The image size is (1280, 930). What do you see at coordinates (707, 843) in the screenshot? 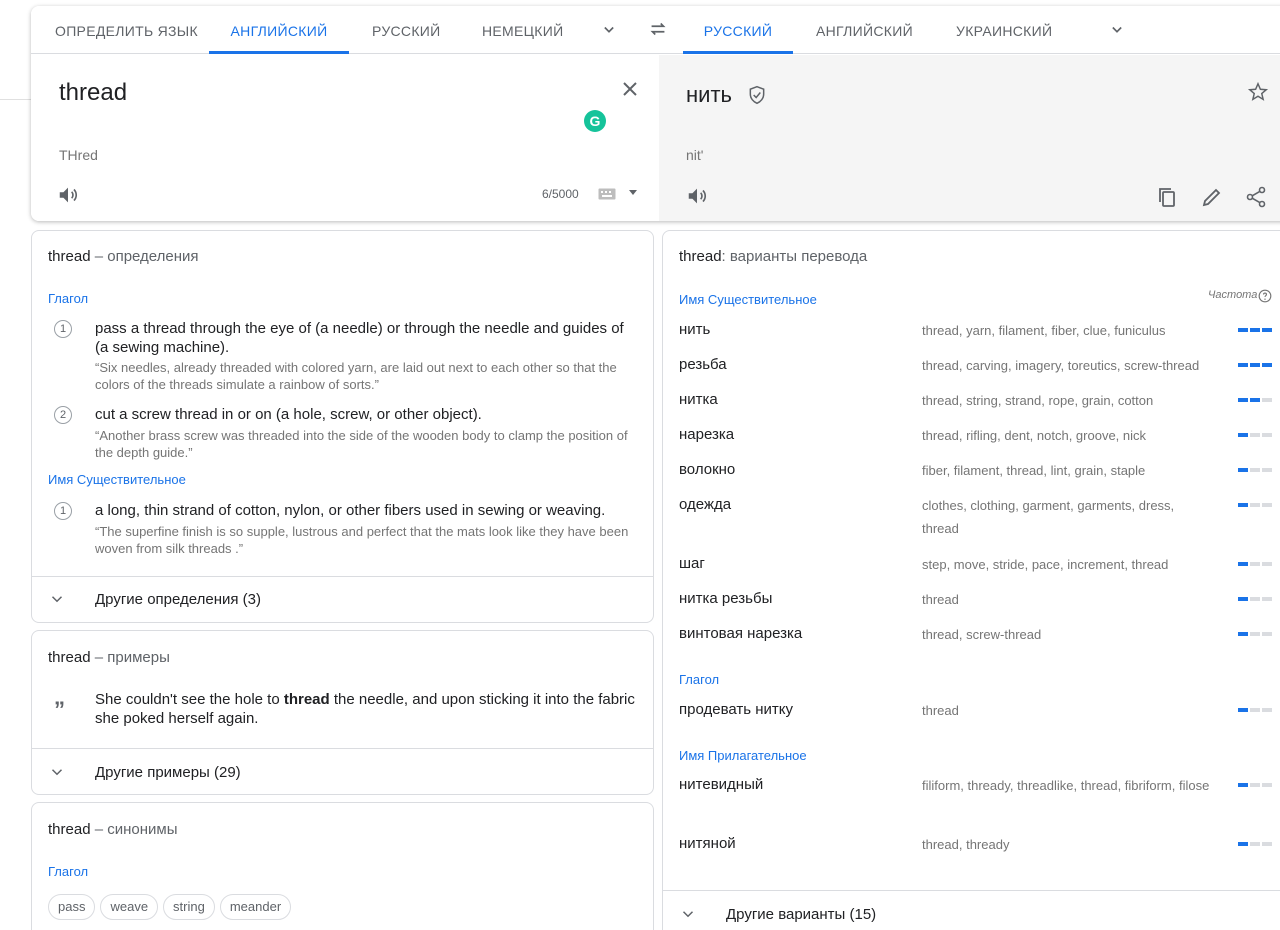
I see `variant-word: нитяной` at bounding box center [707, 843].